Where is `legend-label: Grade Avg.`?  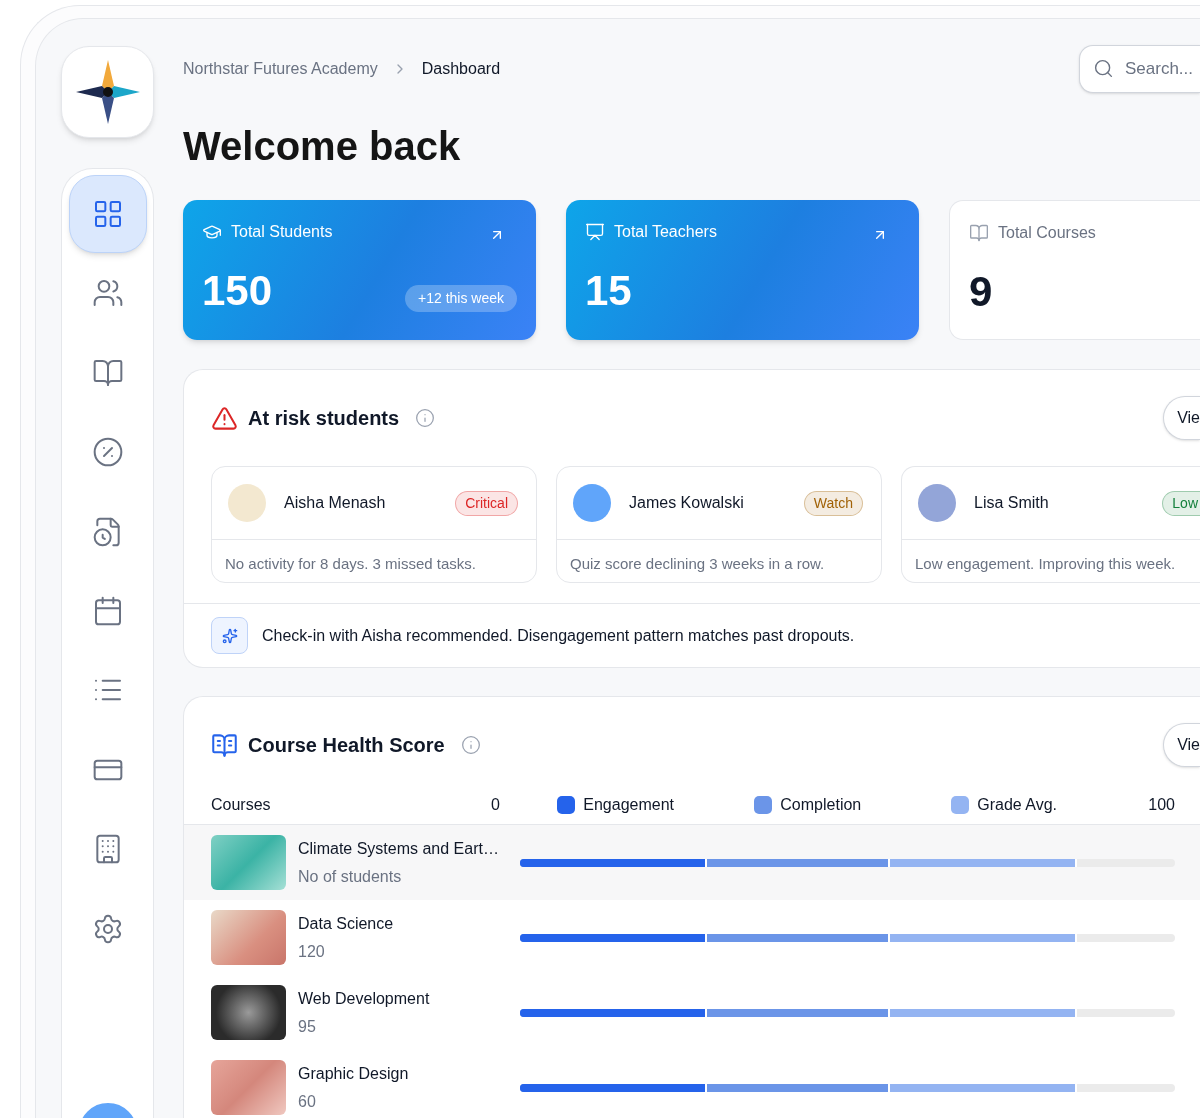 legend-label: Grade Avg. is located at coordinates (1017, 805).